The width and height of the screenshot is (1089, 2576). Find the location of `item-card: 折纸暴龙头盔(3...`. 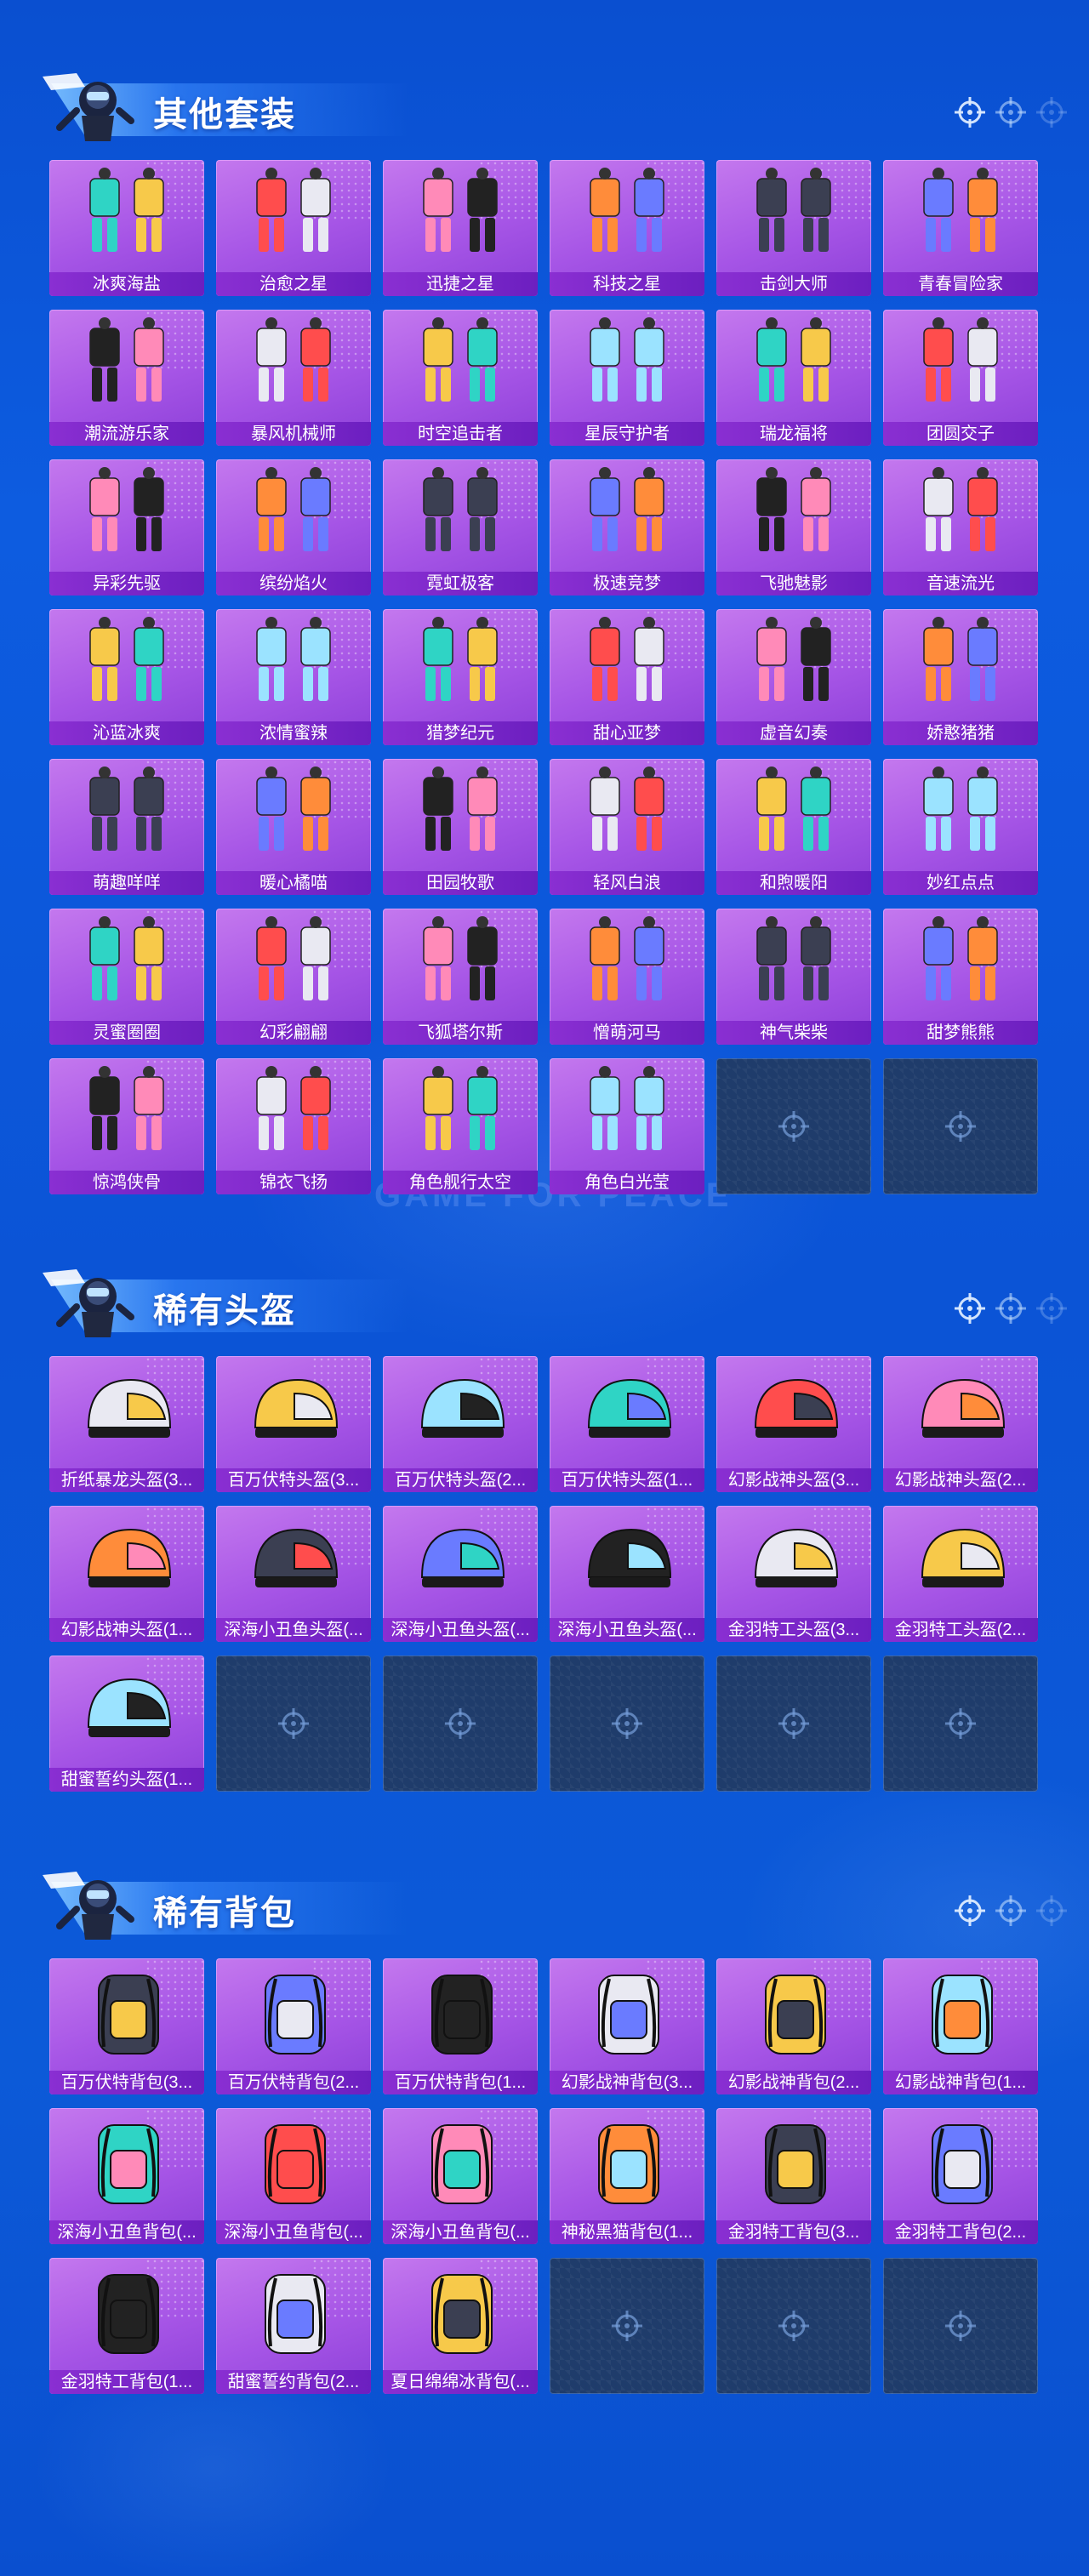

item-card: 折纸暴龙头盔(3... is located at coordinates (126, 1424).